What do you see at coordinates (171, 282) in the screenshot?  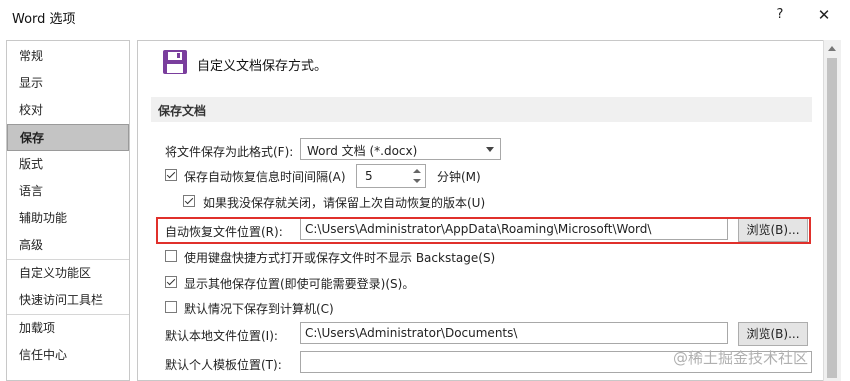 I see `show-other-locations-checkbox` at bounding box center [171, 282].